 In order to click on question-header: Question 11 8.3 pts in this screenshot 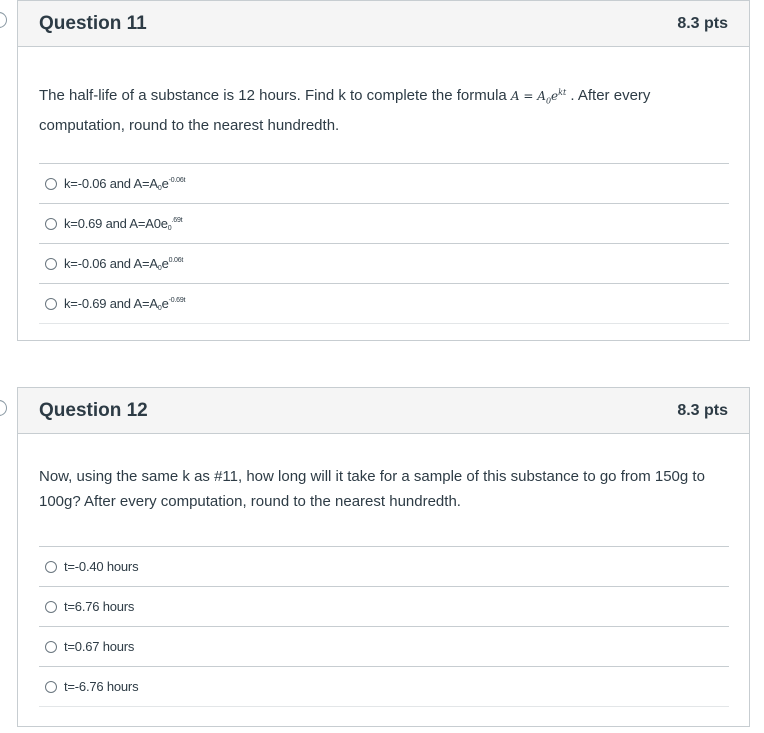, I will do `click(383, 24)`.